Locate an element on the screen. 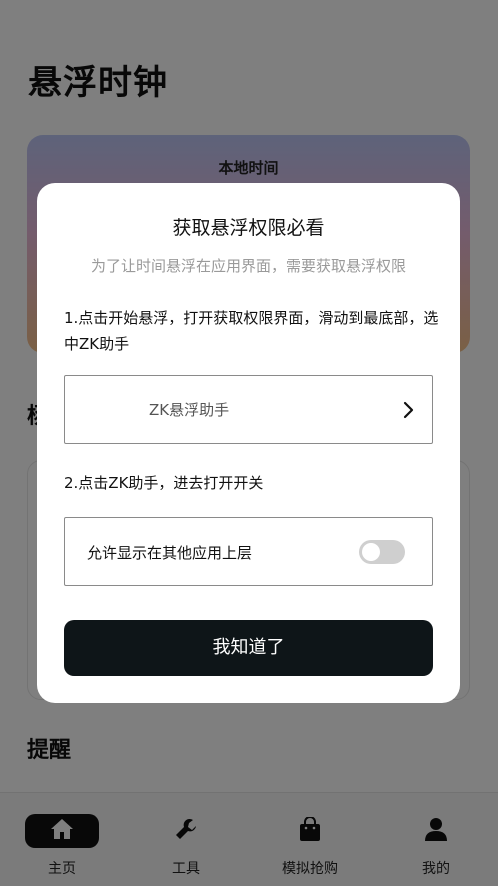  zk-helper-label: ZK悬浮助手 is located at coordinates (189, 410).